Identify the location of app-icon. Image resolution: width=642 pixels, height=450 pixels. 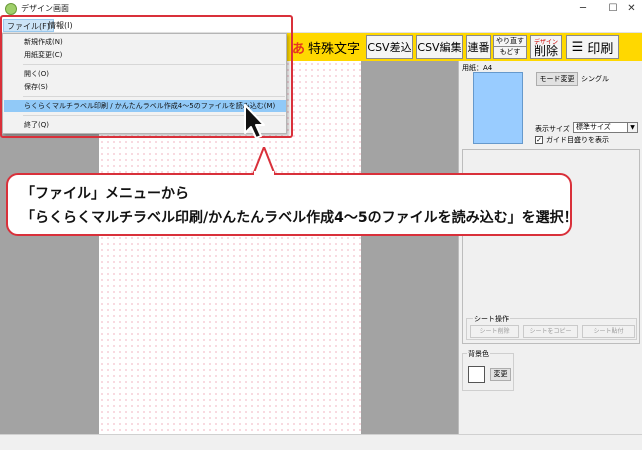
(11, 9).